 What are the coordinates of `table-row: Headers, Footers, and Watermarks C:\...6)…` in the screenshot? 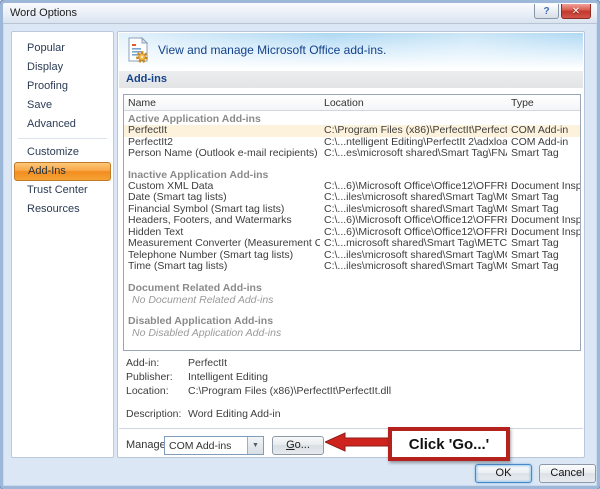 It's located at (352, 221).